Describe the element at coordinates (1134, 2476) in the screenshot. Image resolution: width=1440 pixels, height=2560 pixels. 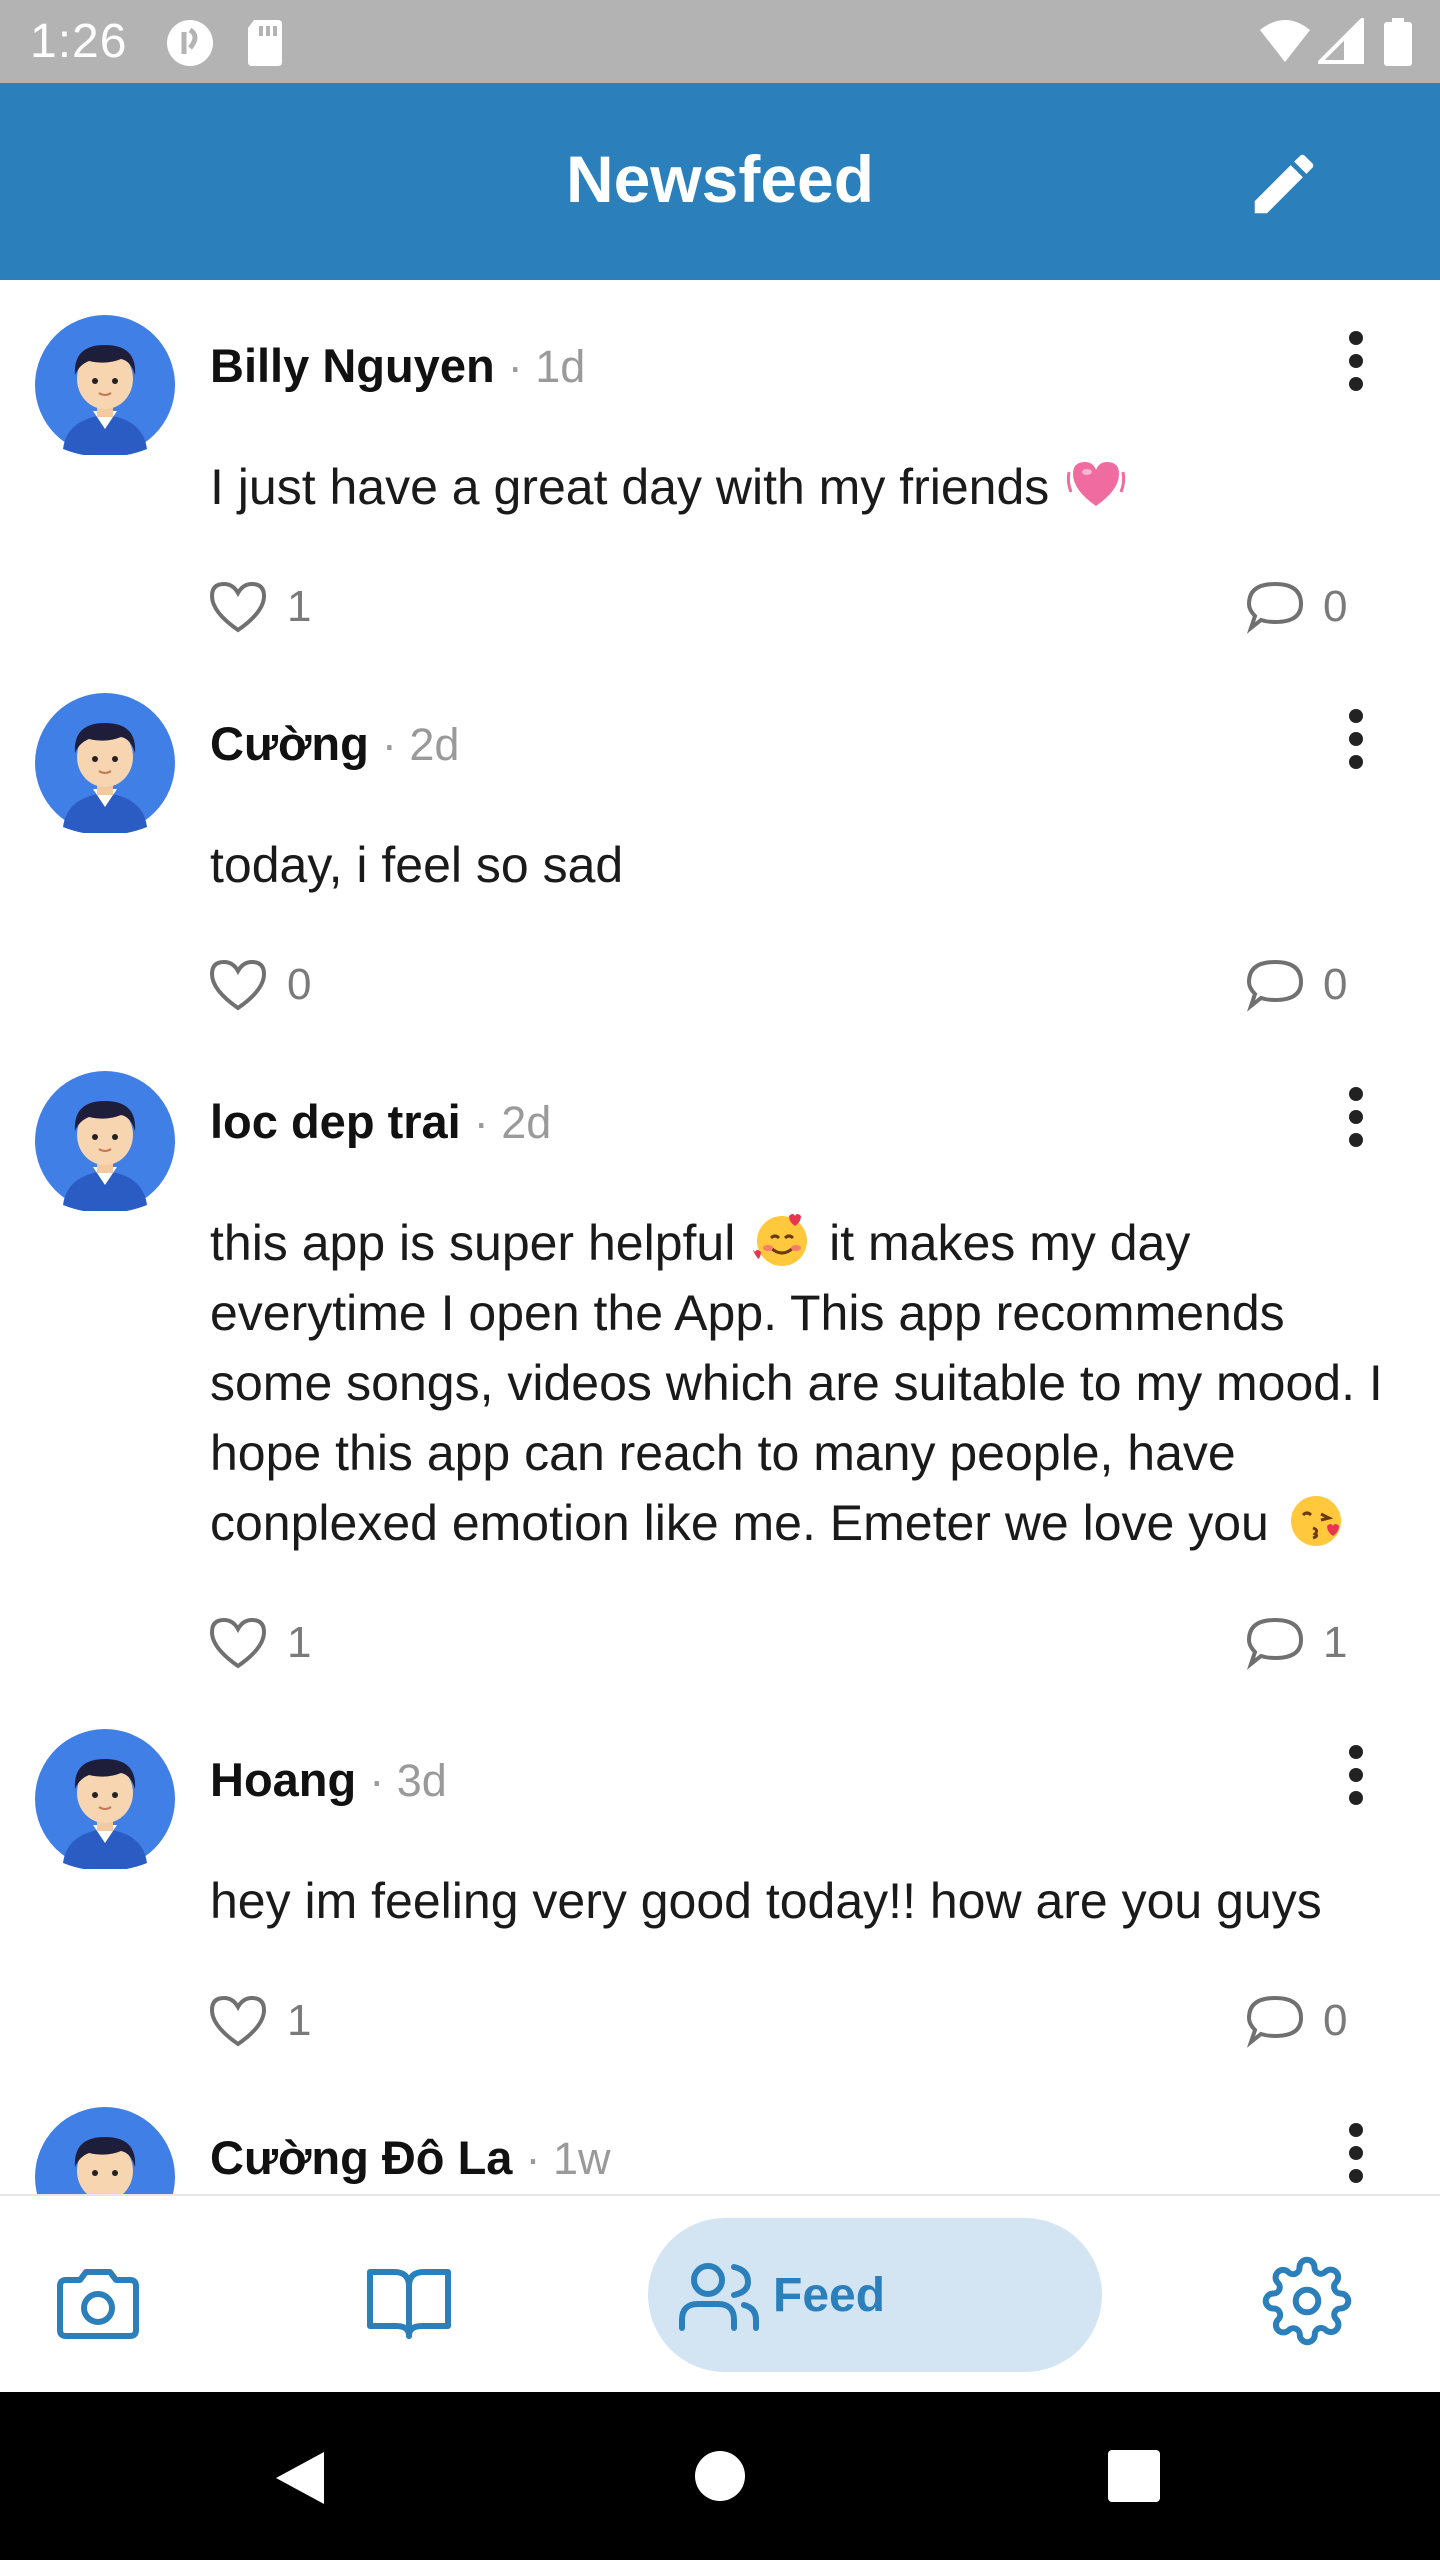
I see `recents-icon` at that location.